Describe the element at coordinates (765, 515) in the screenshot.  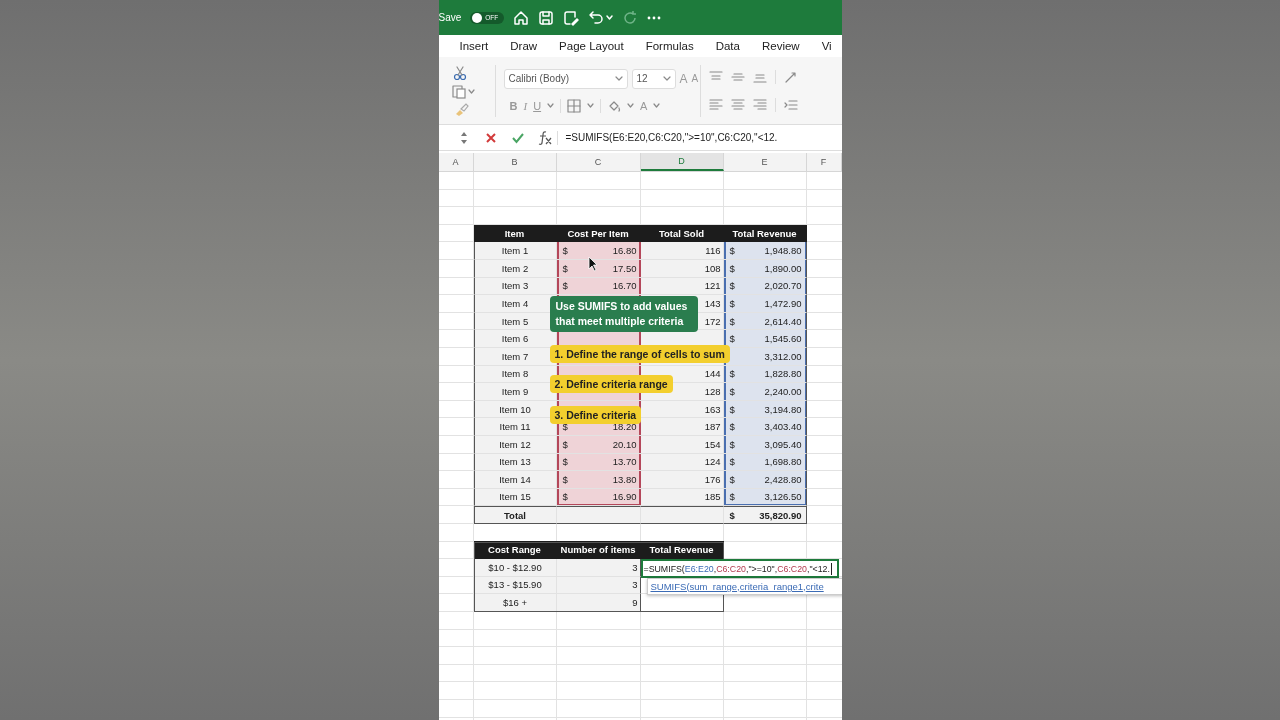
I see `table-cell: $ 35,820.90` at that location.